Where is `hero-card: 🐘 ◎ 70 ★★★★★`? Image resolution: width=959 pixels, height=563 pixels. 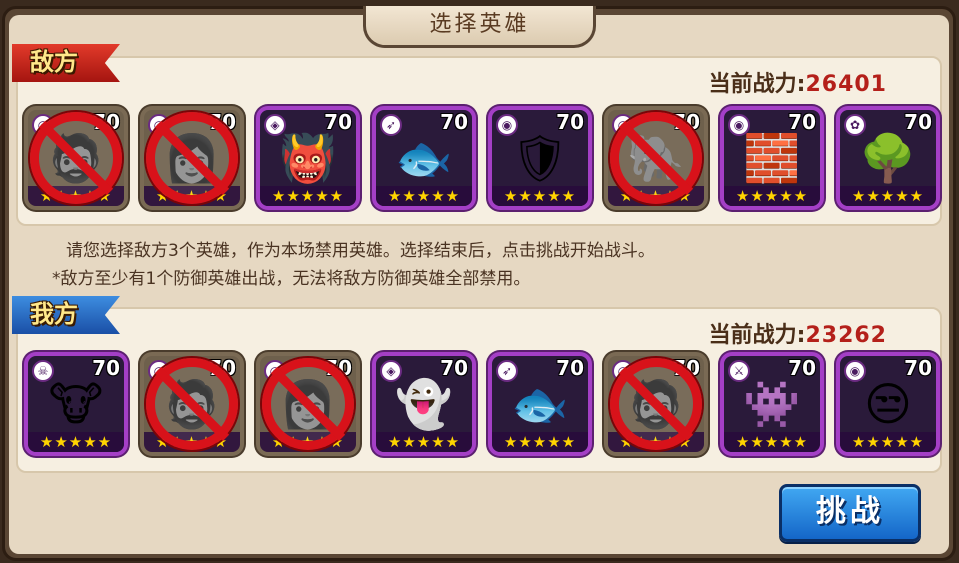 hero-card: 🐘 ◎ 70 ★★★★★ is located at coordinates (656, 158).